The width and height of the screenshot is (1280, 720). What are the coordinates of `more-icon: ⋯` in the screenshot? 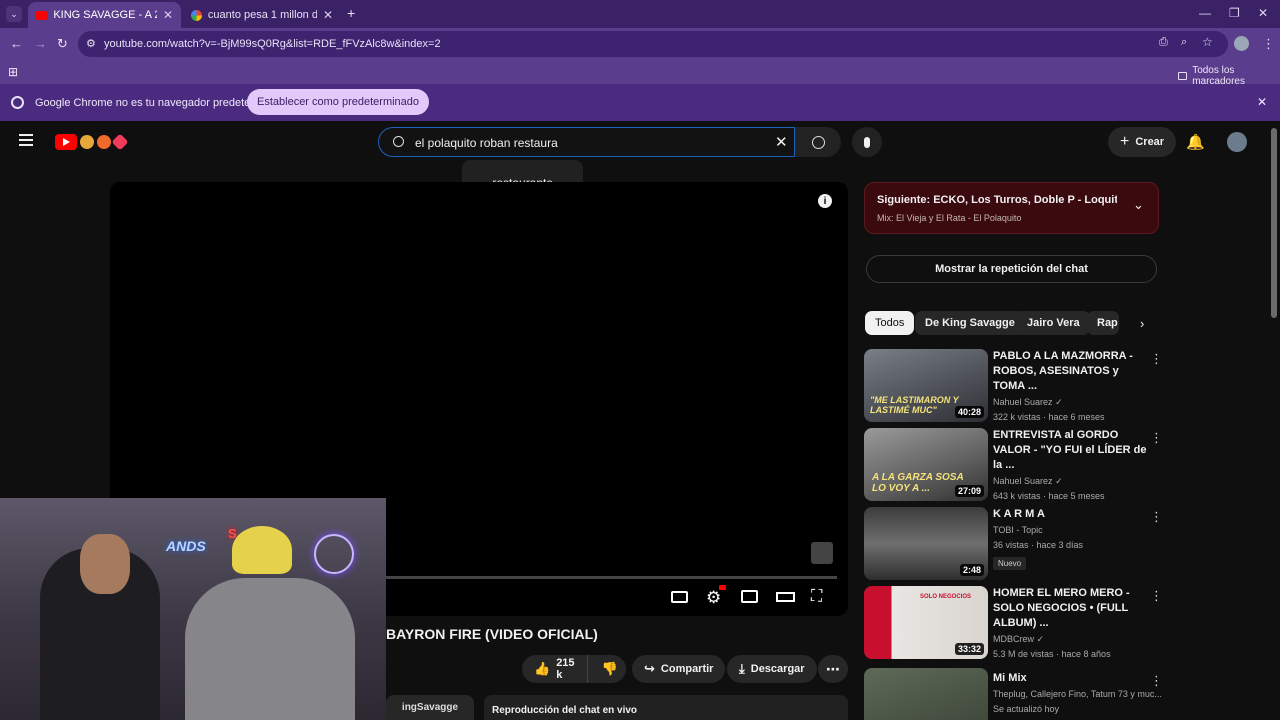 It's located at (833, 668).